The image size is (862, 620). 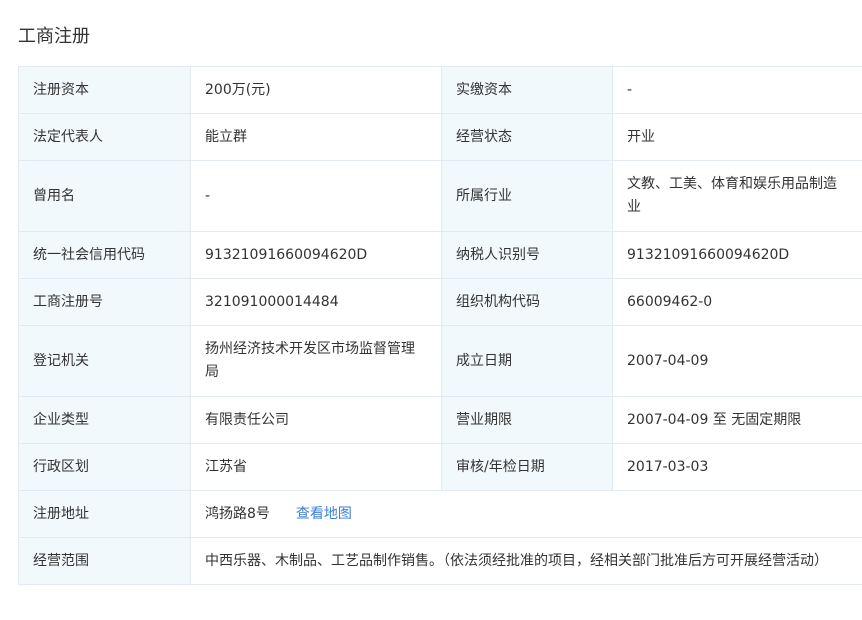 What do you see at coordinates (237, 513) in the screenshot?
I see `value-registered-address: 鸿扬路8号` at bounding box center [237, 513].